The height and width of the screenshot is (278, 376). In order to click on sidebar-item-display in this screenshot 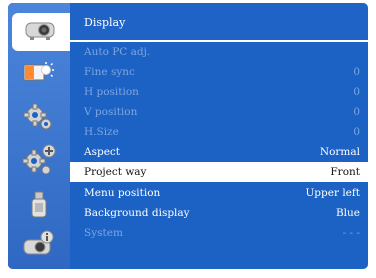, I will do `click(41, 32)`.